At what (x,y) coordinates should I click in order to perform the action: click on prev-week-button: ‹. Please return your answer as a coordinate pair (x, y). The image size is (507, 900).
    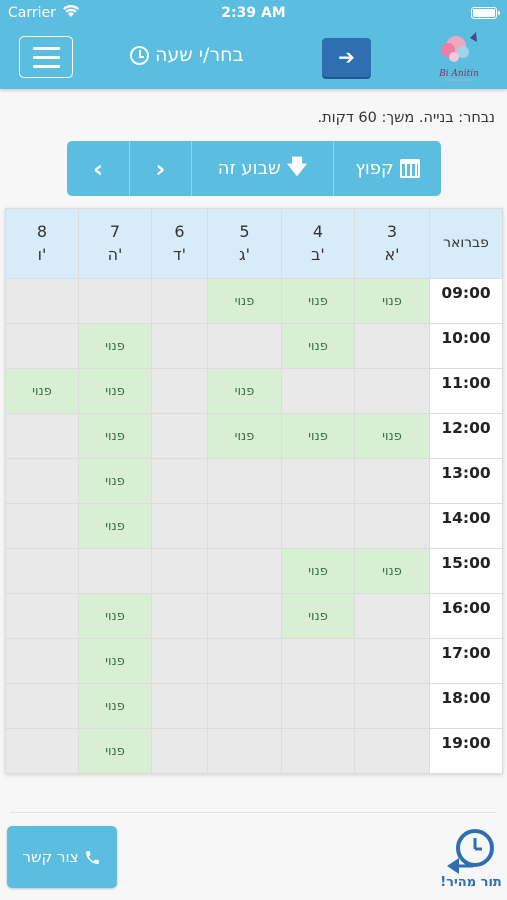
    Looking at the image, I should click on (98, 168).